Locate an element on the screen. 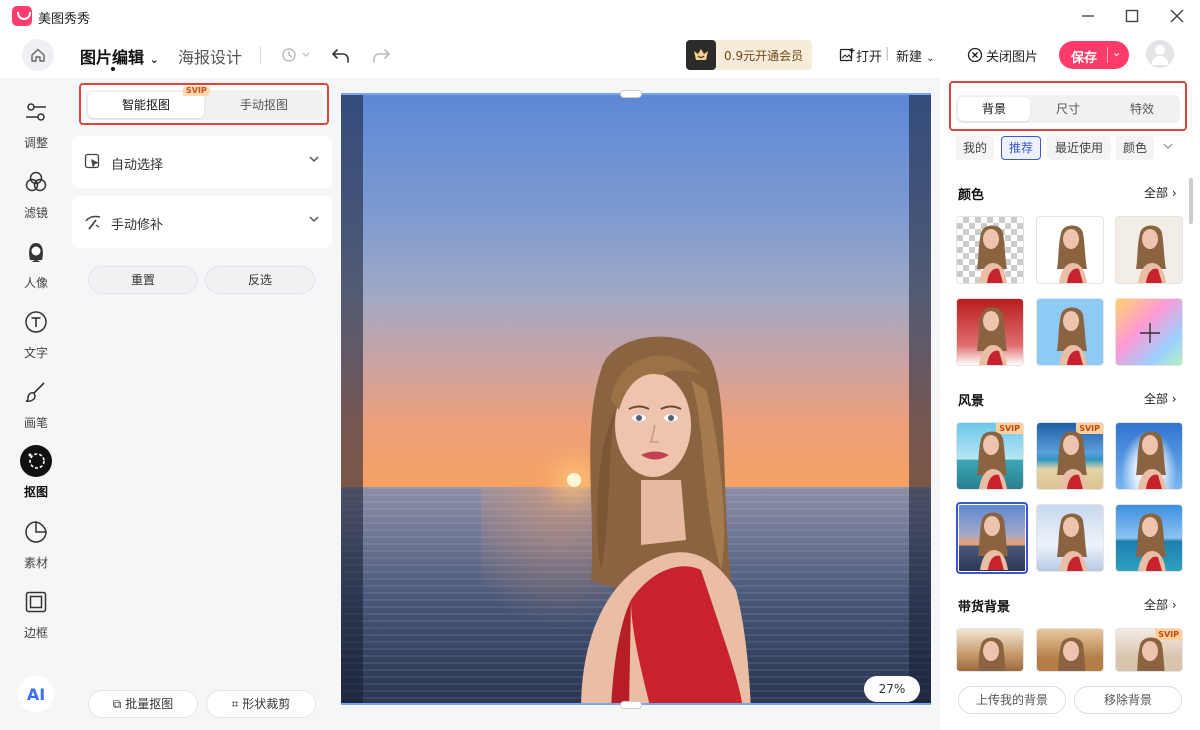 This screenshot has height=730, width=1200. bg-thumb-custom-color is located at coordinates (1149, 332).